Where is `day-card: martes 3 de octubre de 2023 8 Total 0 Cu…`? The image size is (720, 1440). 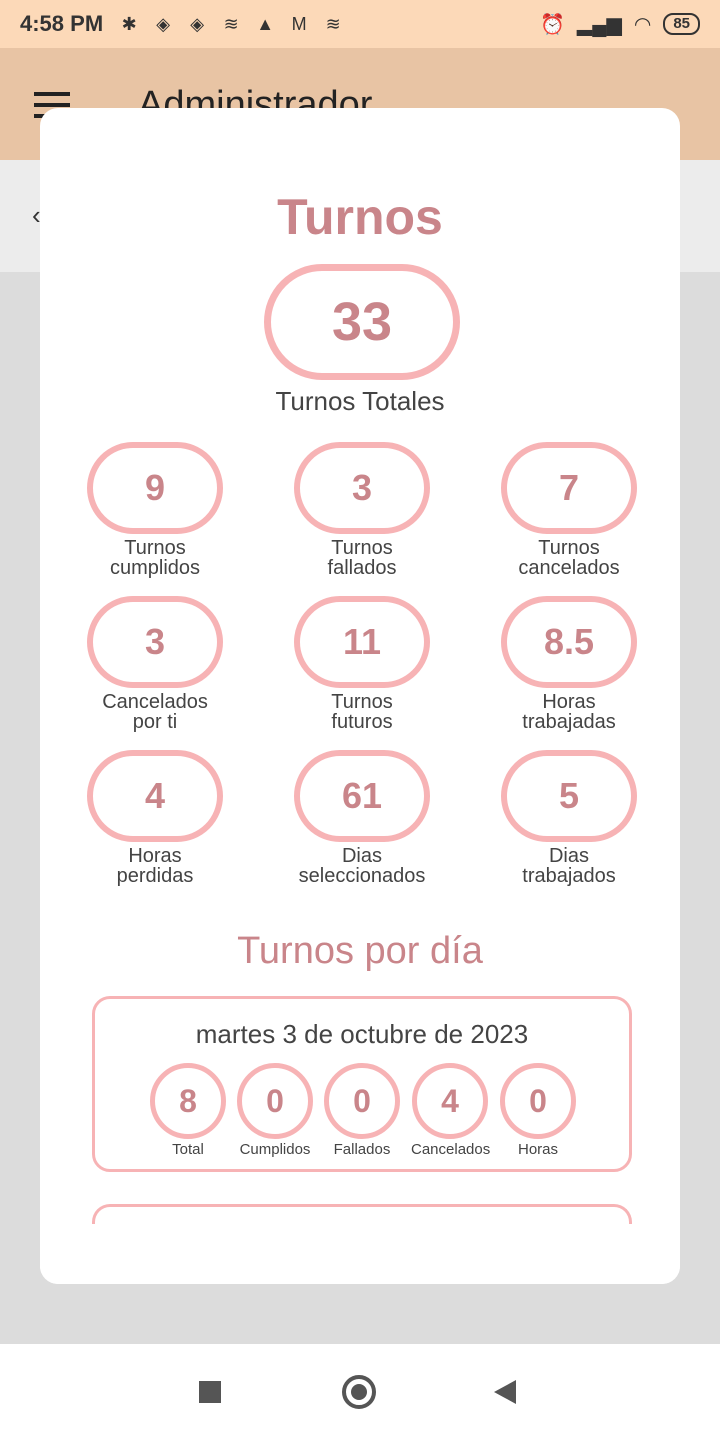 day-card: martes 3 de octubre de 2023 8 Total 0 Cu… is located at coordinates (362, 1084).